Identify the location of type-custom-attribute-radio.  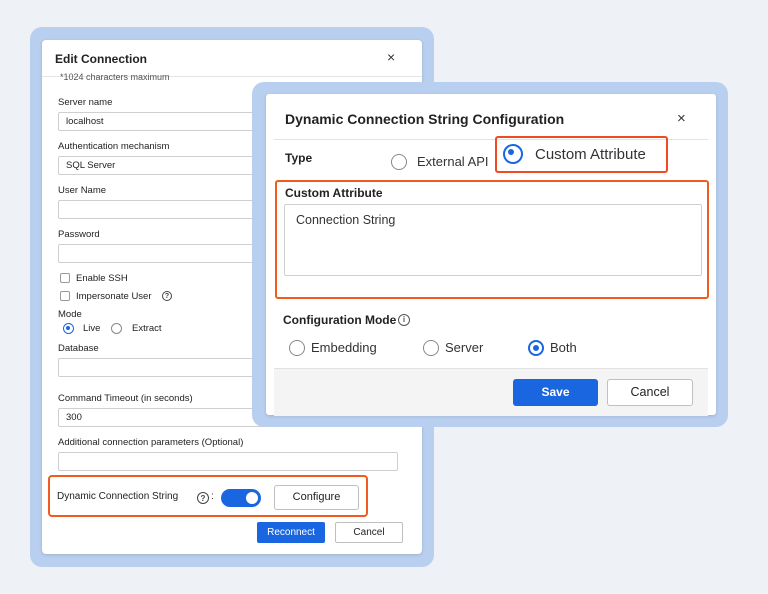
(513, 154).